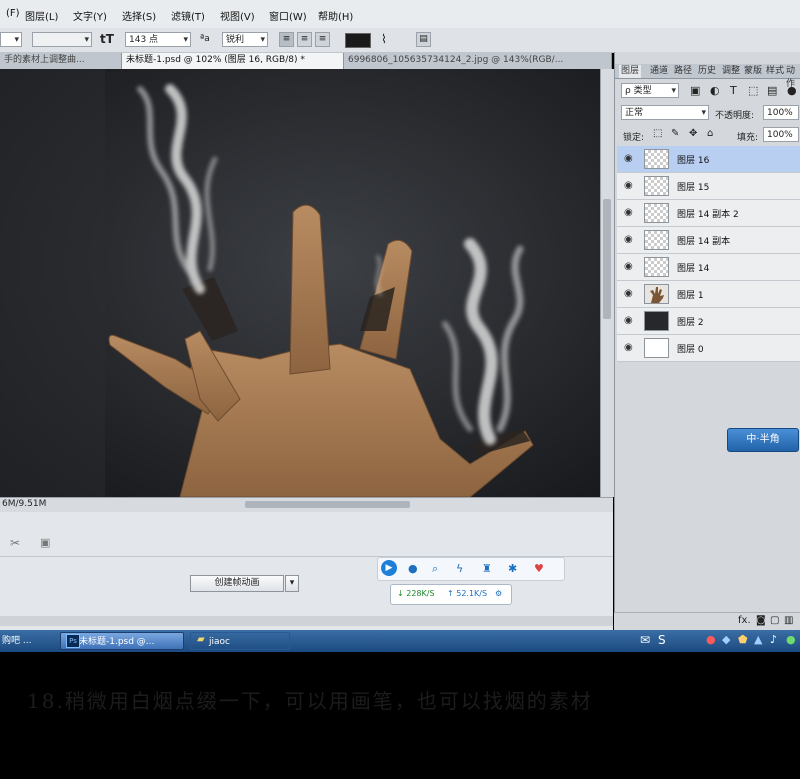 The image size is (800, 779). Describe the element at coordinates (451, 594) in the screenshot. I see `network-speed-widget: ↓ 228K/S ↑ 52.1K/S ⚙` at that location.